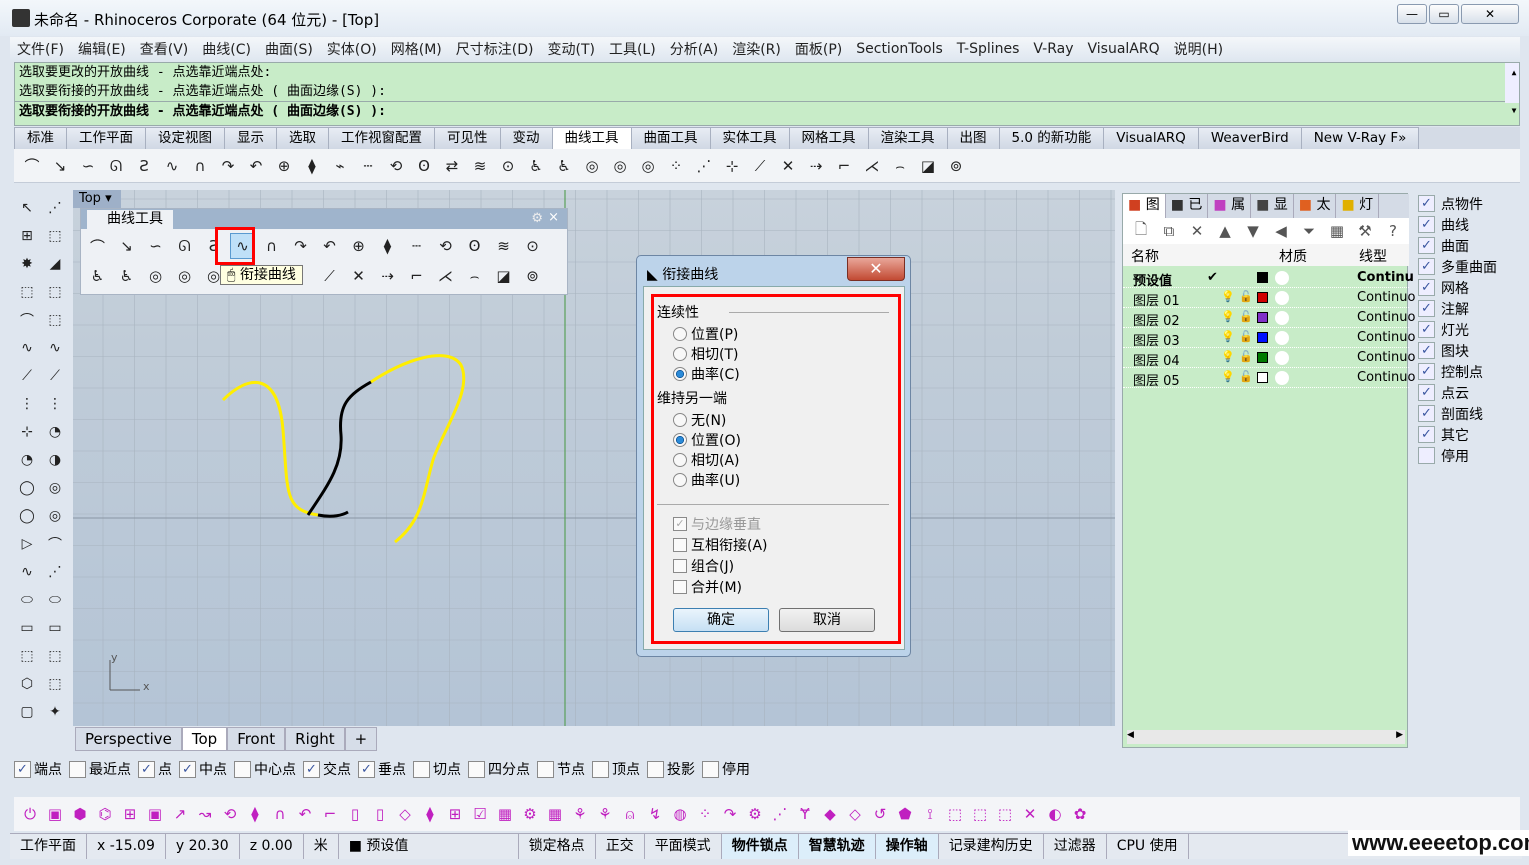 The image size is (1529, 865). Describe the element at coordinates (1269, 318) in the screenshot. I see `layer-row: 图层 02 💡 🔓 Continuo` at that location.